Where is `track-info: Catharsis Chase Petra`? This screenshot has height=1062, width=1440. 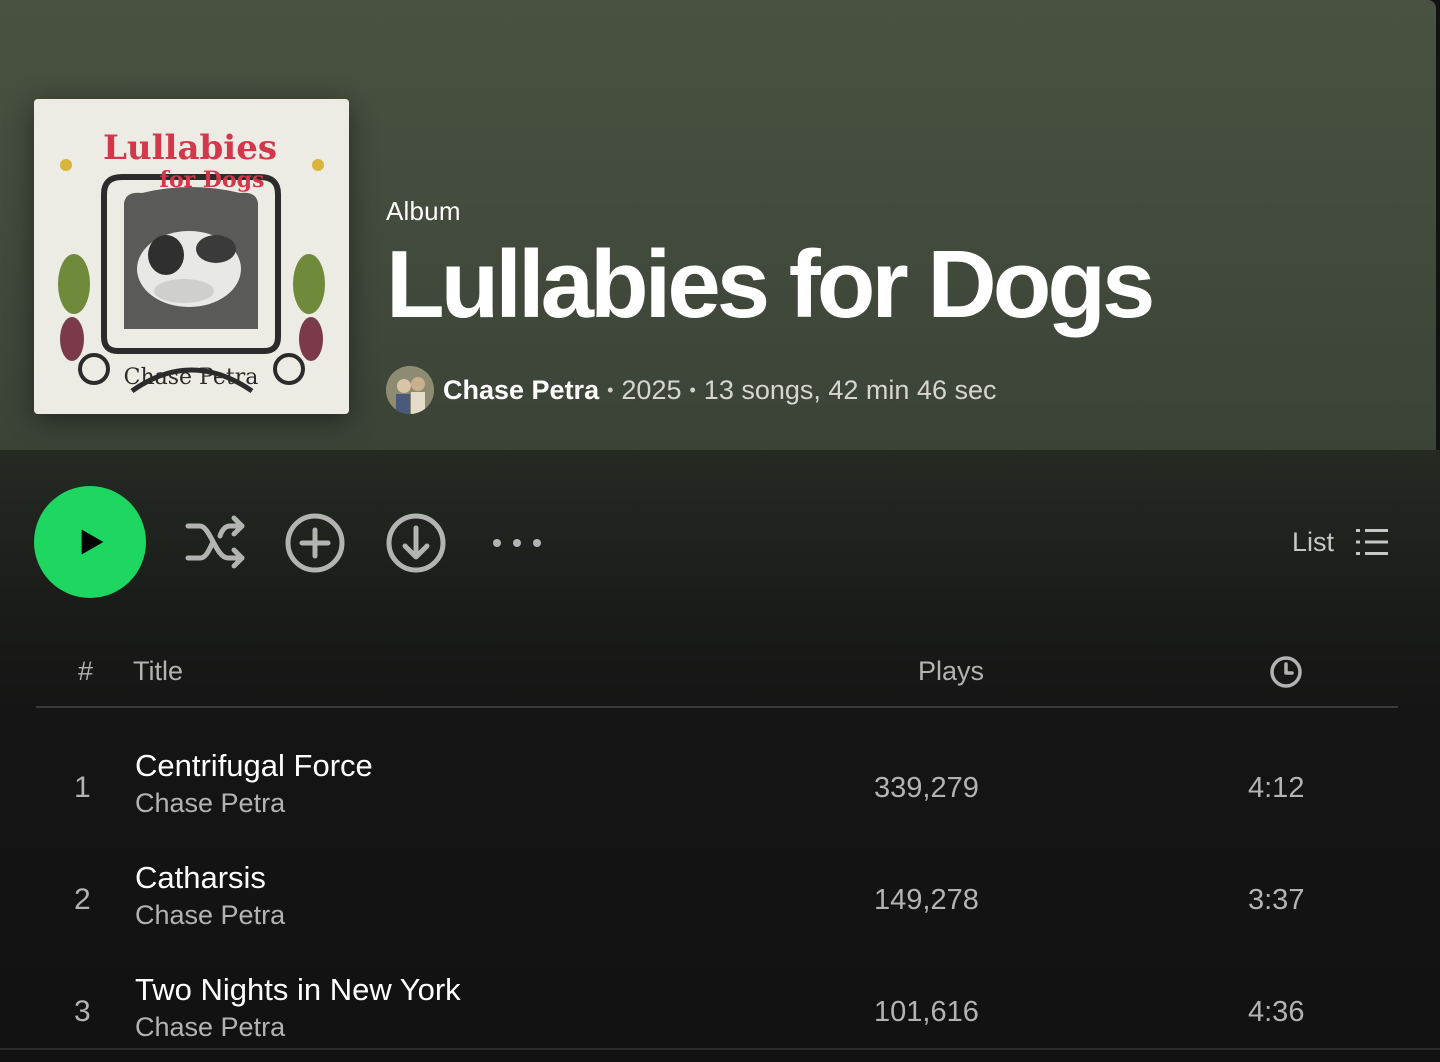 track-info: Catharsis Chase Petra is located at coordinates (210, 895).